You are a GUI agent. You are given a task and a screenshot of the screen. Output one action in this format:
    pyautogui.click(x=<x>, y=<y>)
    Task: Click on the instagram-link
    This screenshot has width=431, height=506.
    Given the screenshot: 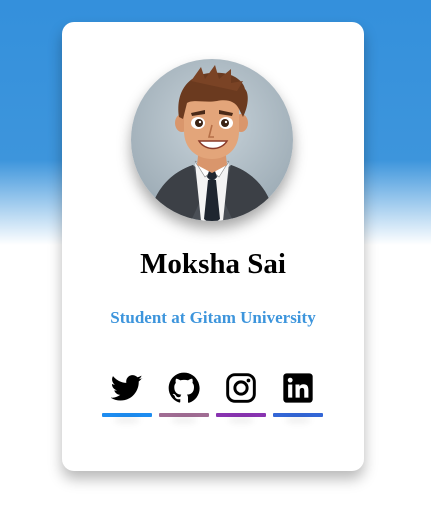 What is the action you would take?
    pyautogui.click(x=241, y=398)
    